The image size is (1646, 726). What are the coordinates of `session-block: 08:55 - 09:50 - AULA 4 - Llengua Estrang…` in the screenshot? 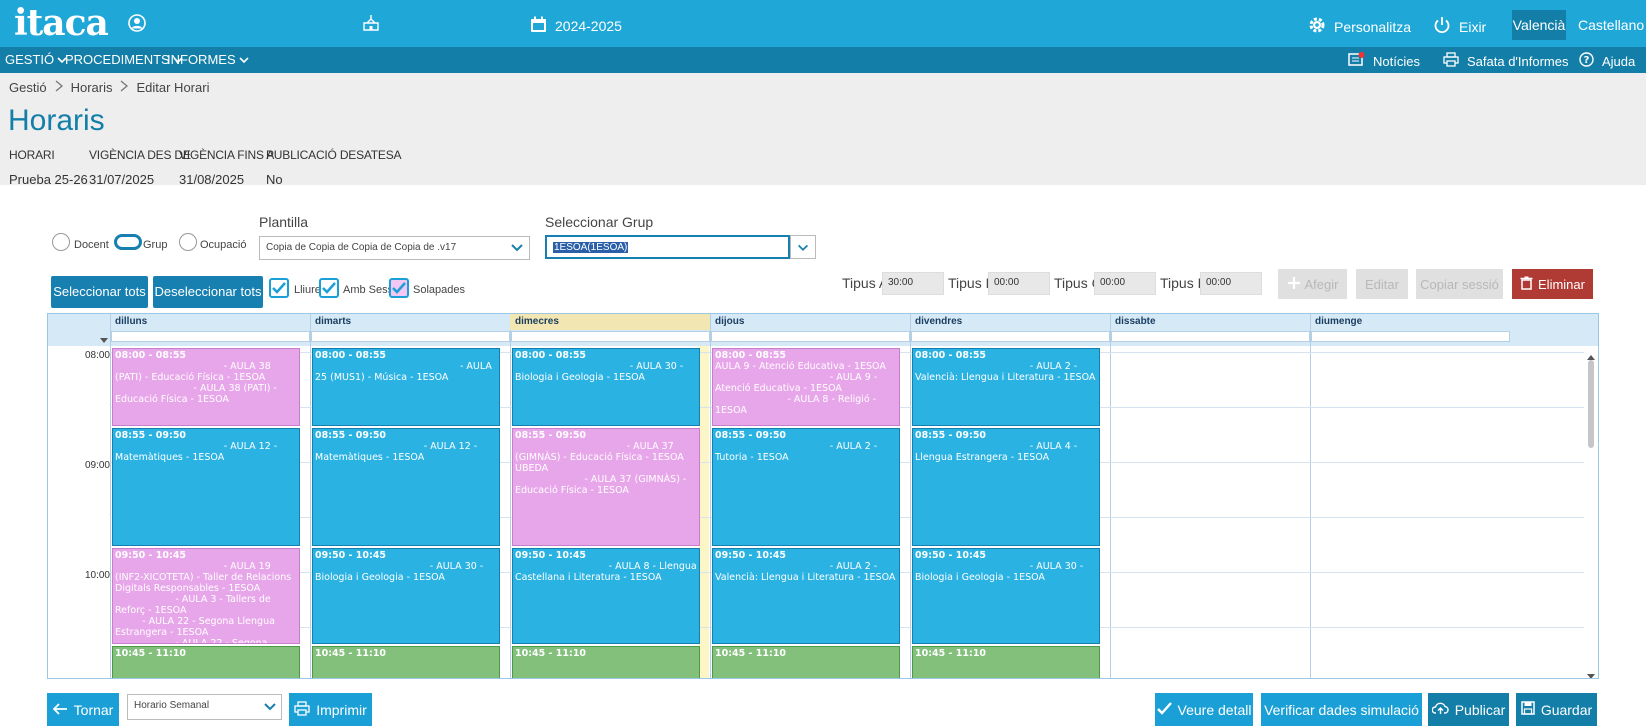 It's located at (1006, 487).